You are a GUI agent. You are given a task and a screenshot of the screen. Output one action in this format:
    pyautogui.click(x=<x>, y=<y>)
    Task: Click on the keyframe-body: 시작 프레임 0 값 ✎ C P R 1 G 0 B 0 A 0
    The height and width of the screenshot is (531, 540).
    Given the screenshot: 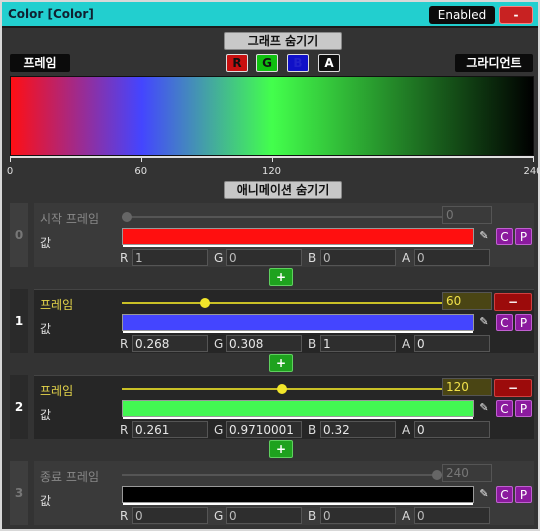 What is the action you would take?
    pyautogui.click(x=284, y=235)
    